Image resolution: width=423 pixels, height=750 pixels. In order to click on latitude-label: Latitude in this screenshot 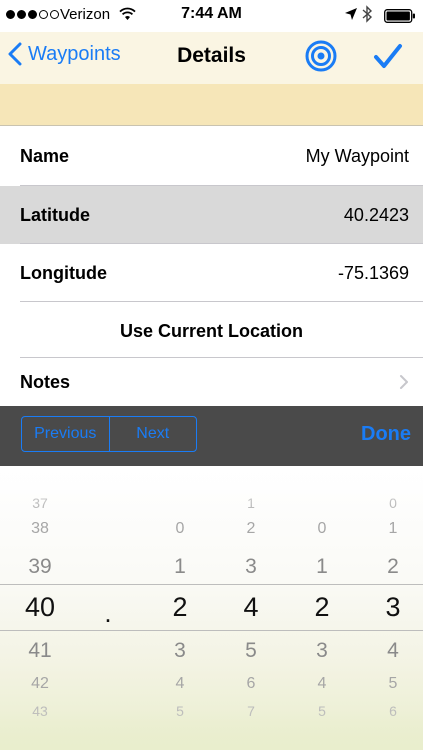, I will do `click(55, 214)`.